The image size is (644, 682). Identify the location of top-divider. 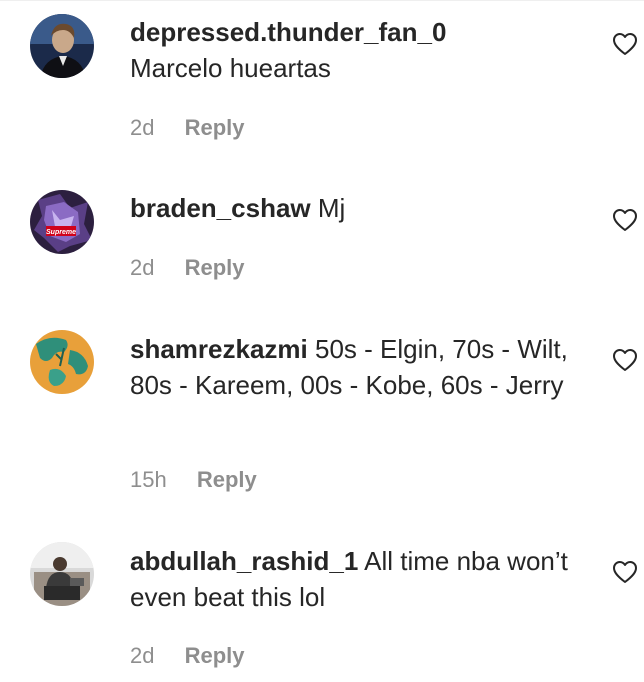
(322, 0).